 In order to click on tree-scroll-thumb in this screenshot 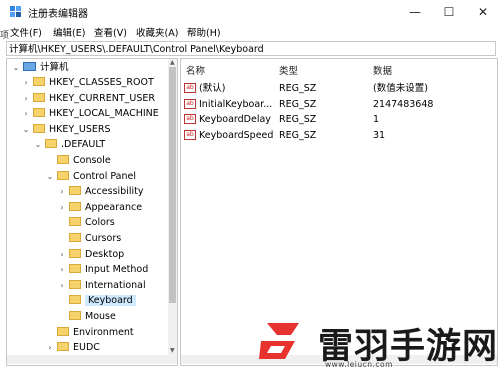, I will do `click(172, 185)`.